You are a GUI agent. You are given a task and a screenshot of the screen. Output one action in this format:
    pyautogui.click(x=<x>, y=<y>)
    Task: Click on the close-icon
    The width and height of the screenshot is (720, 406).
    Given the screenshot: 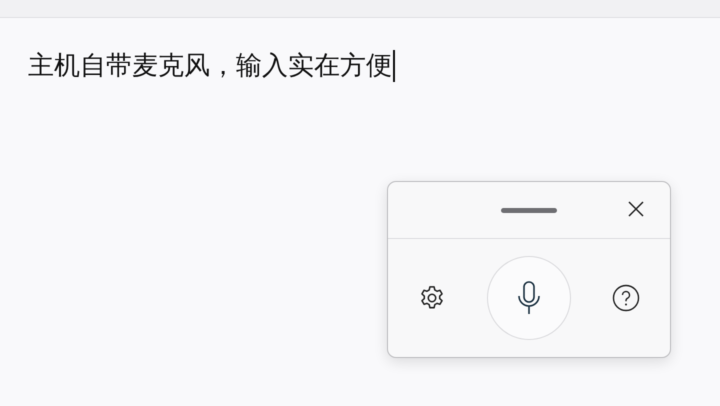 What is the action you would take?
    pyautogui.click(x=636, y=209)
    